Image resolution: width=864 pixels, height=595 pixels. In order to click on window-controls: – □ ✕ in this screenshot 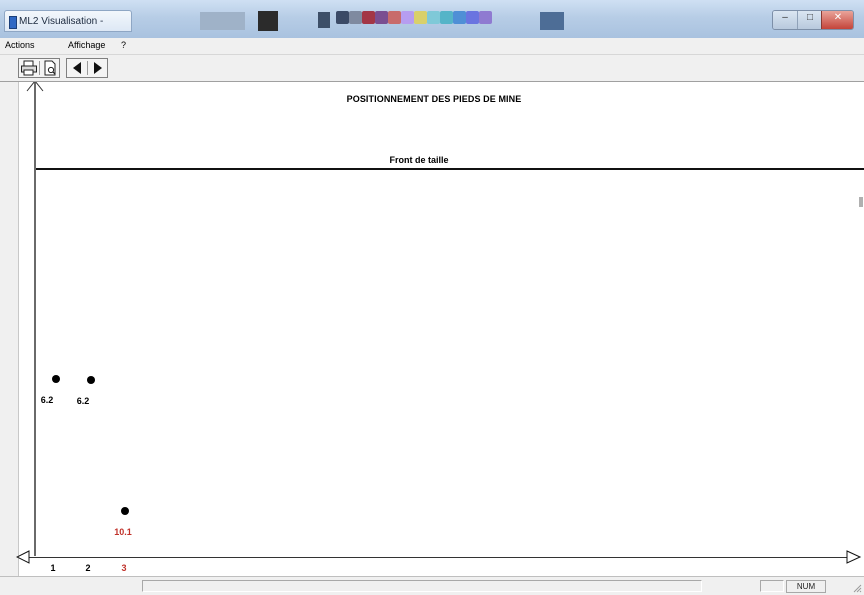, I will do `click(813, 20)`.